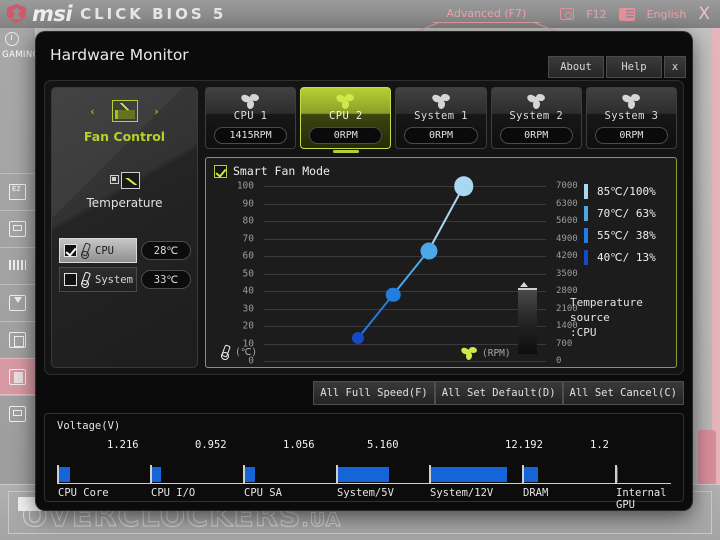 Image resolution: width=720 pixels, height=540 pixels. I want to click on fan-tab-cpu-1: CPU 1 1415RPM, so click(251, 118).